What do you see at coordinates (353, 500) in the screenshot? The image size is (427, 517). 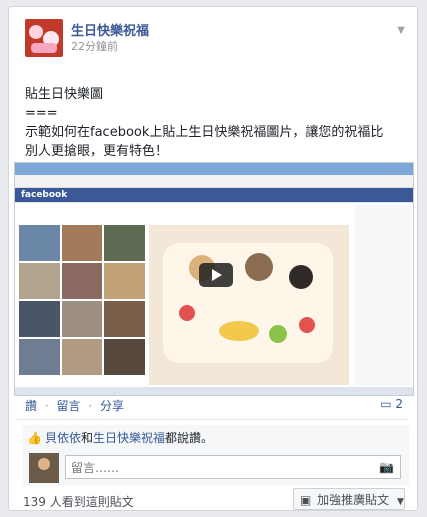 I see `boost-label: 加強推廣貼文` at bounding box center [353, 500].